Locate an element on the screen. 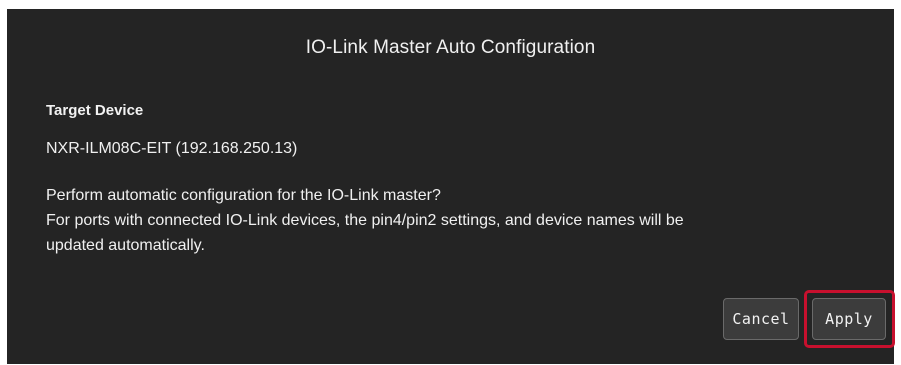 The image size is (901, 365). cancel-button: Cancel is located at coordinates (761, 319).